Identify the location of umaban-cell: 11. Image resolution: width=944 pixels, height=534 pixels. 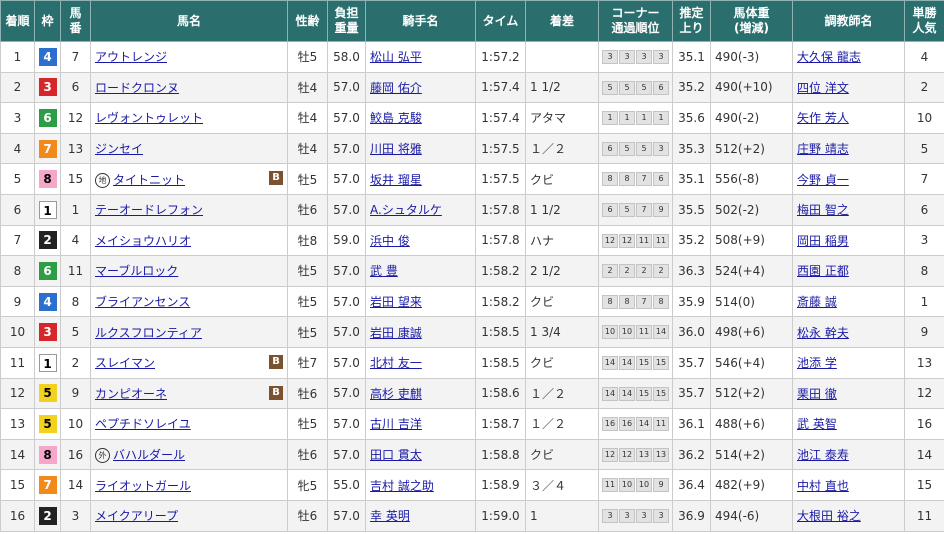
(75, 271).